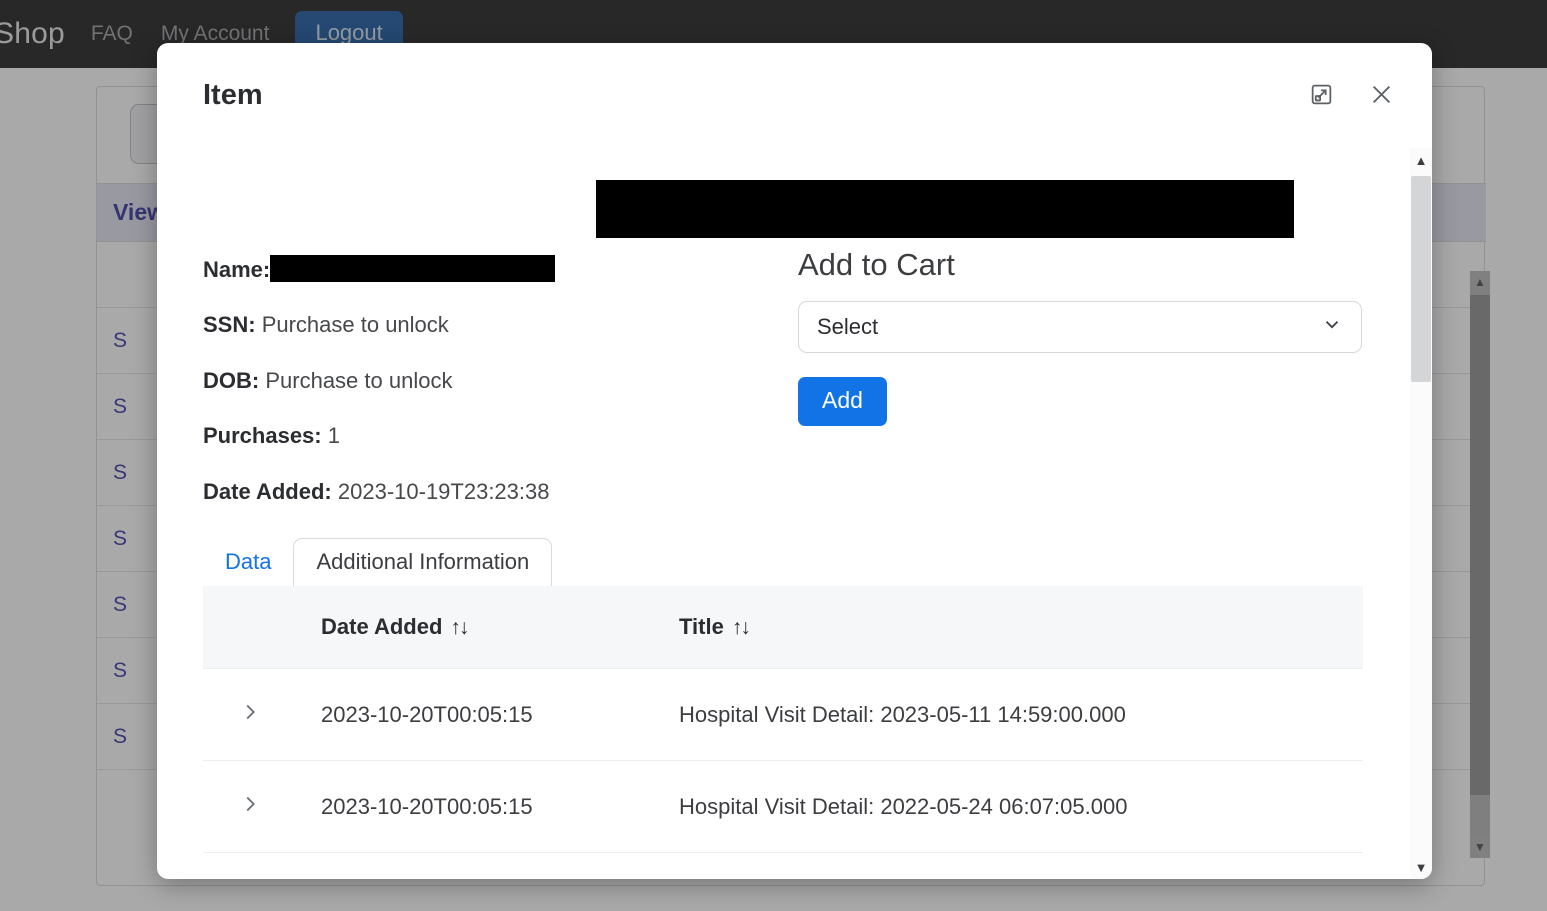 This screenshot has height=911, width=1547. Describe the element at coordinates (1080, 327) in the screenshot. I see `cart-select: Select` at that location.